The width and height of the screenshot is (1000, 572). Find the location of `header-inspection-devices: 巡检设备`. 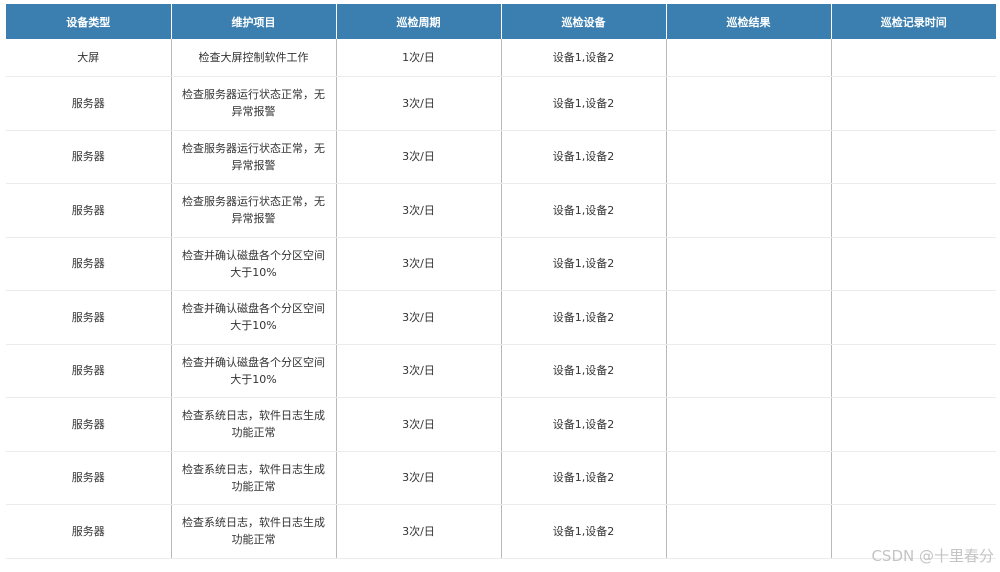

header-inspection-devices: 巡检设备 is located at coordinates (584, 21).